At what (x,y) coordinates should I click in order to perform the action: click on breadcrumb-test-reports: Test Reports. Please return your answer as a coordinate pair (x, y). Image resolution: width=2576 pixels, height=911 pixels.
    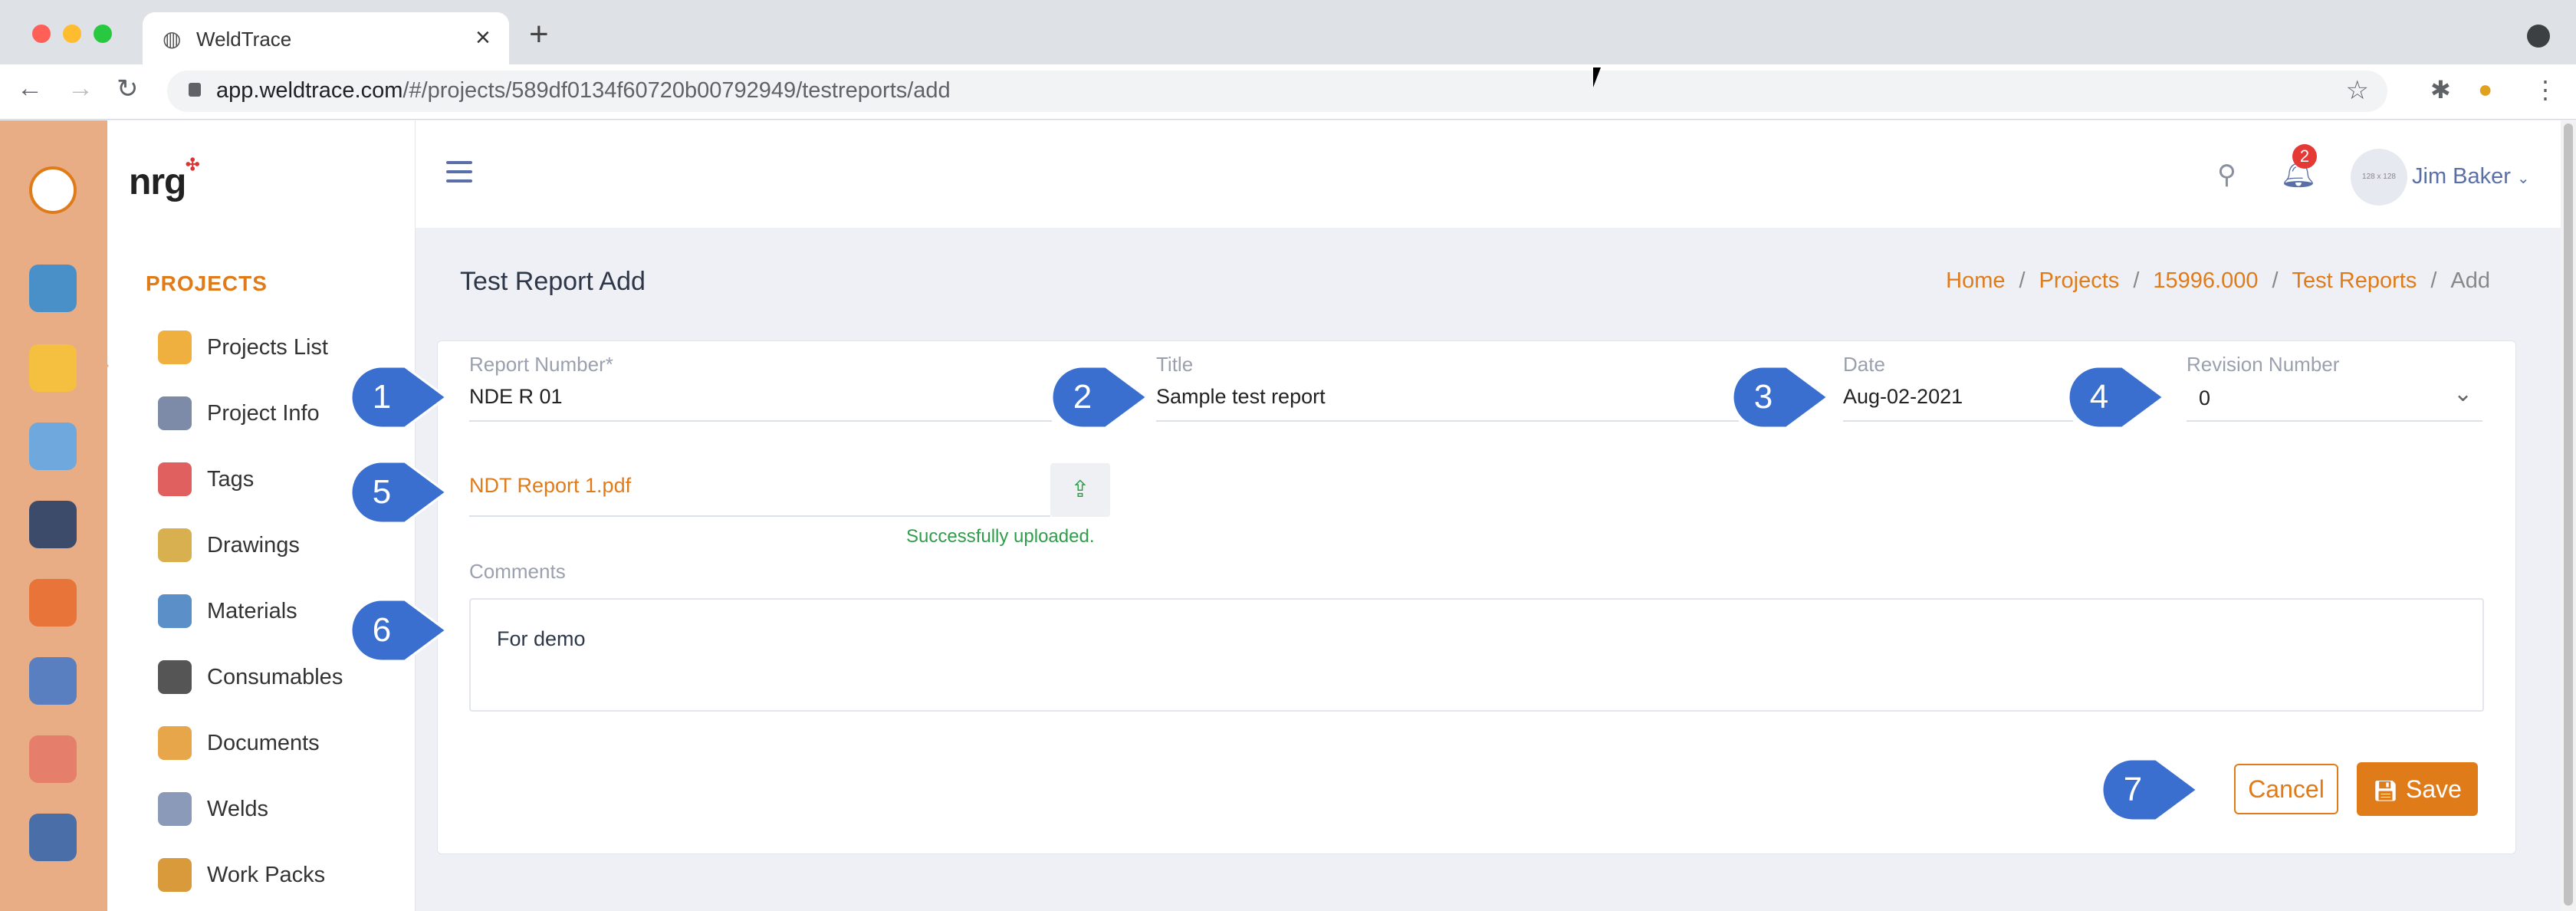
    Looking at the image, I should click on (2354, 280).